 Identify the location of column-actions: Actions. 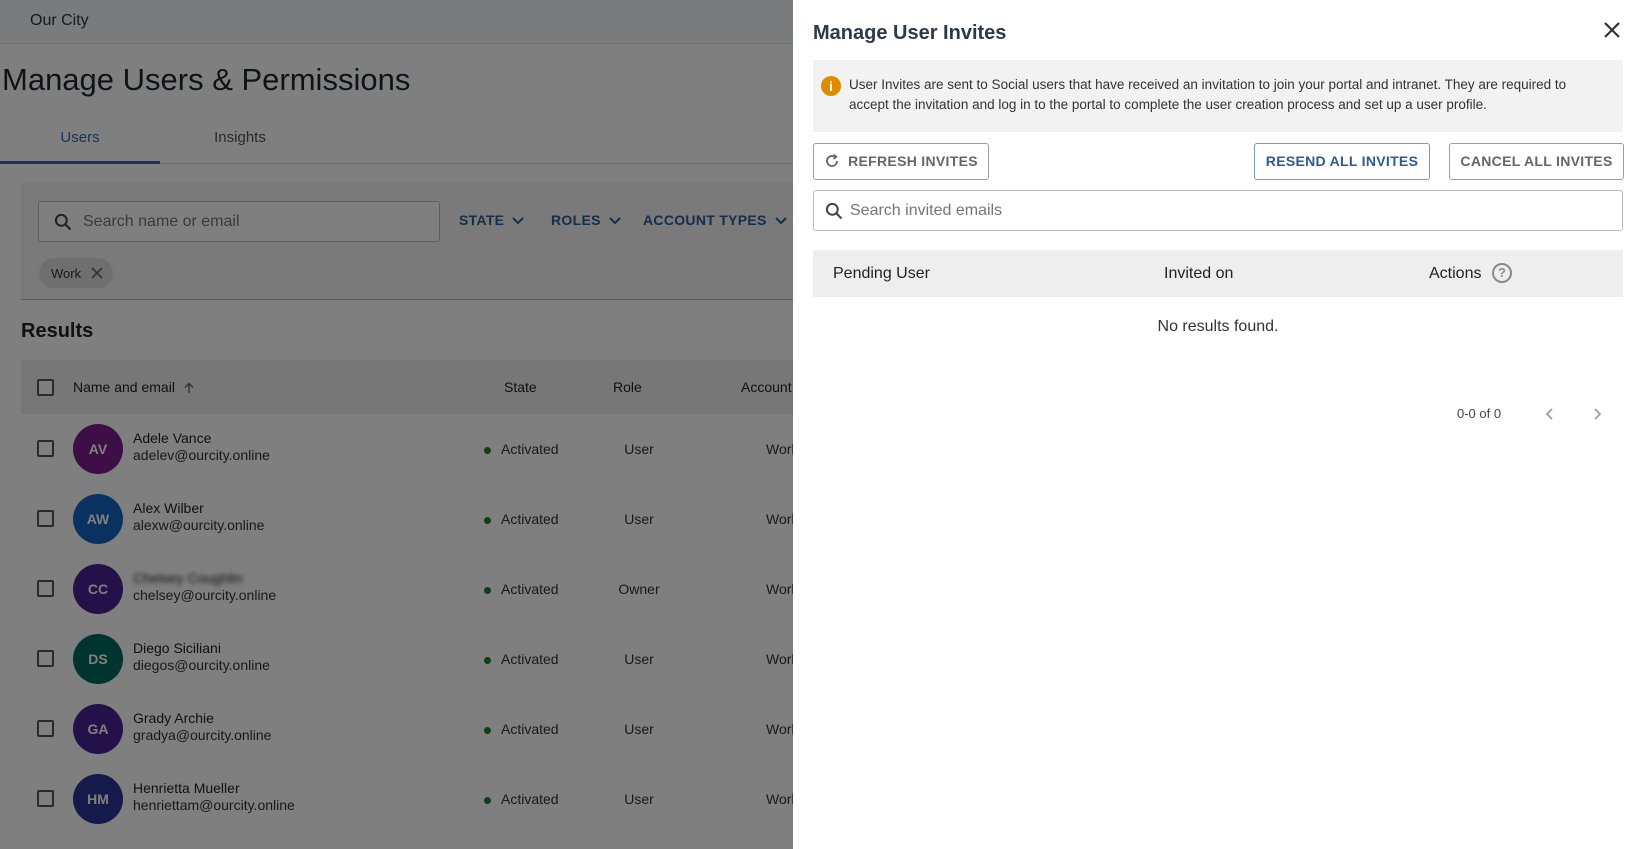
(1455, 273).